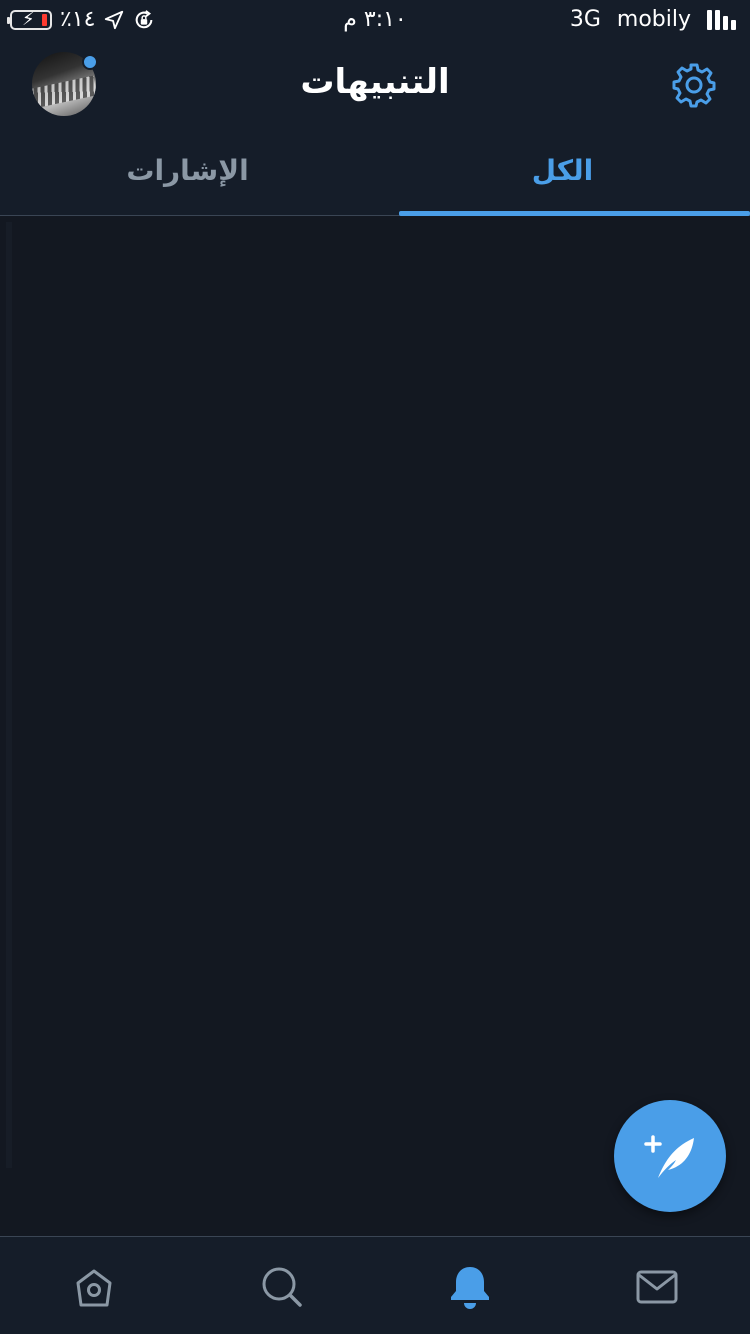 The image size is (750, 1334). What do you see at coordinates (470, 1287) in the screenshot?
I see `bell-icon` at bounding box center [470, 1287].